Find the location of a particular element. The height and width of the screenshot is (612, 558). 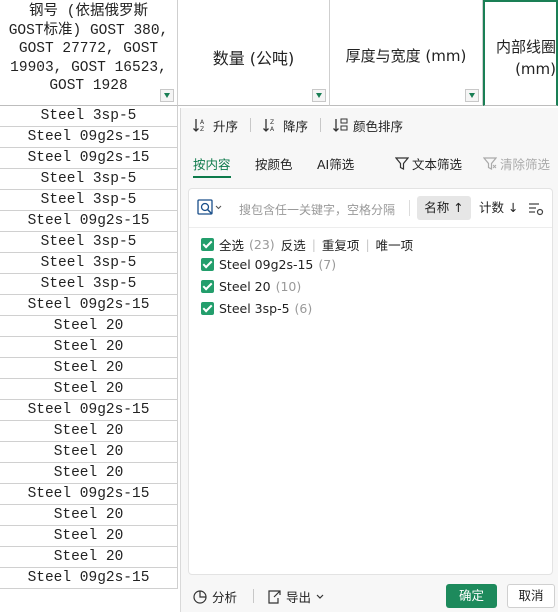

sort-ascending-label: 升序 is located at coordinates (226, 126).